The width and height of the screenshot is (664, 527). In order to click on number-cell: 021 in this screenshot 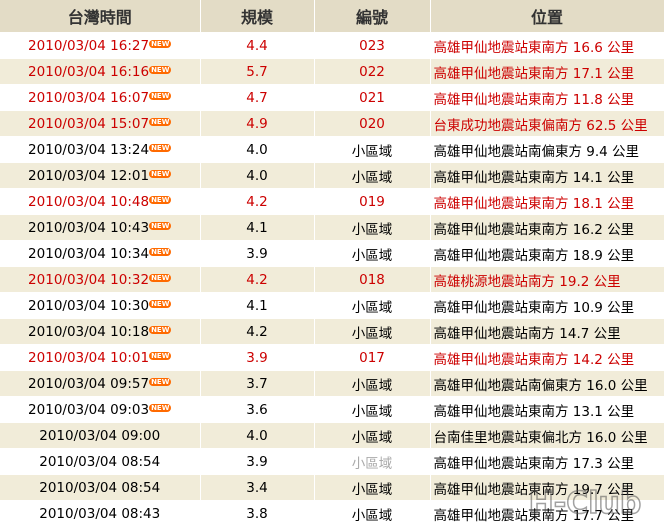, I will do `click(372, 97)`.